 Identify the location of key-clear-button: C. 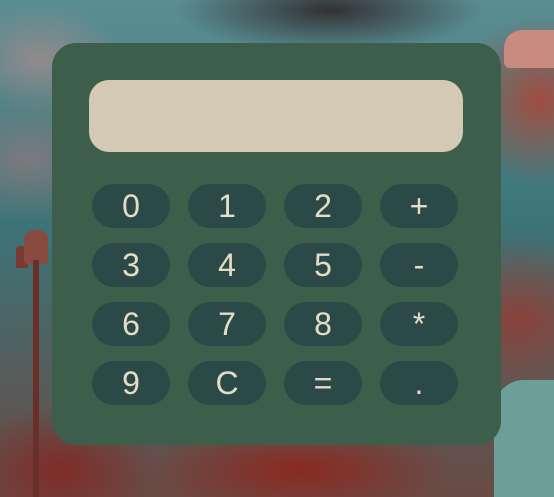
(227, 383).